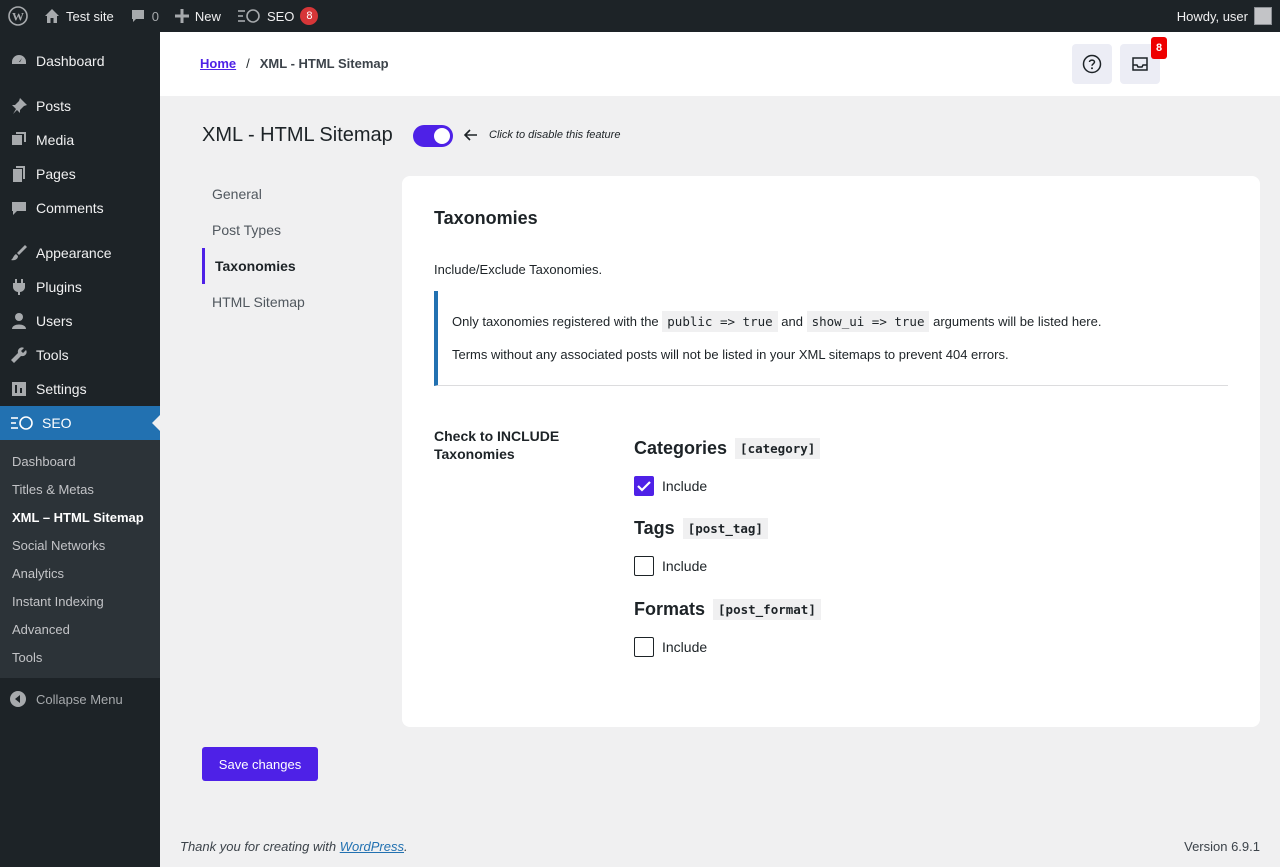 Image resolution: width=1280 pixels, height=867 pixels. I want to click on tab-taxonomies: Taxonomies, so click(292, 266).